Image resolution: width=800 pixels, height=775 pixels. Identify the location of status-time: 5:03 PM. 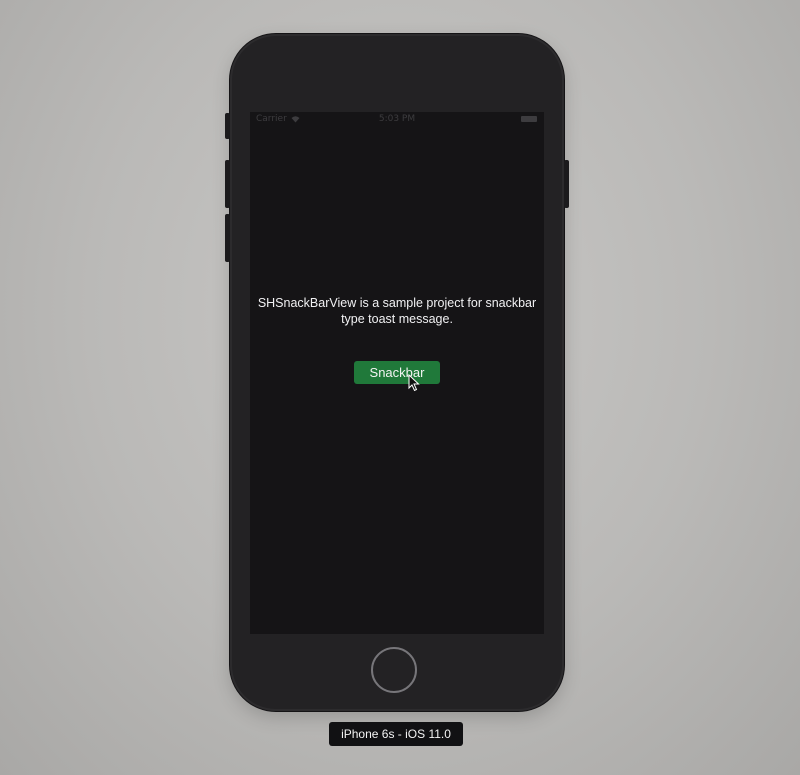
(397, 119).